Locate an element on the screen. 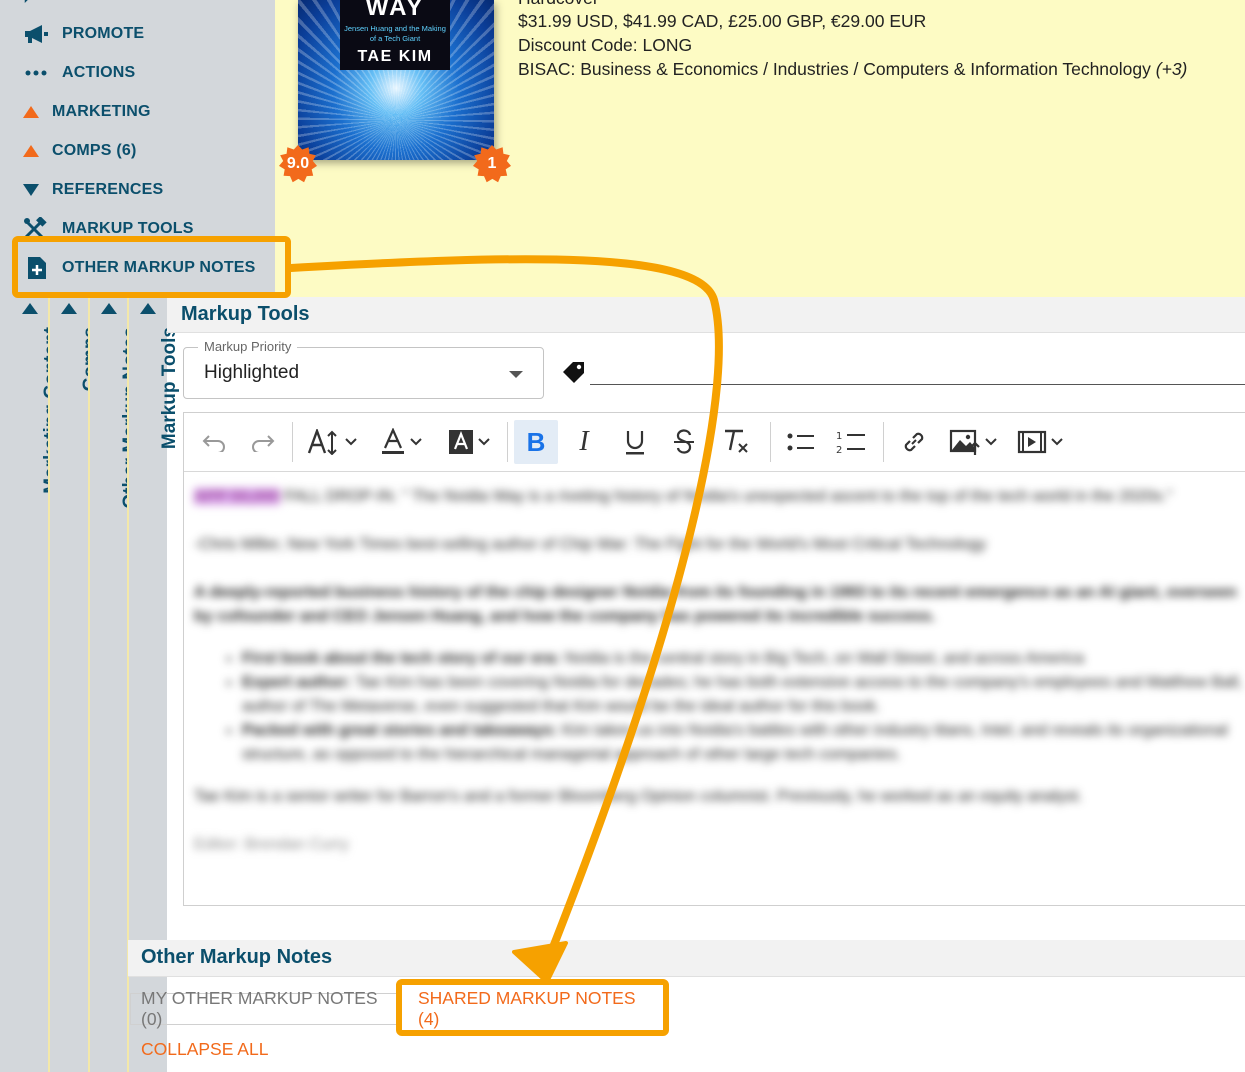  clear-format-icon is located at coordinates (736, 442).